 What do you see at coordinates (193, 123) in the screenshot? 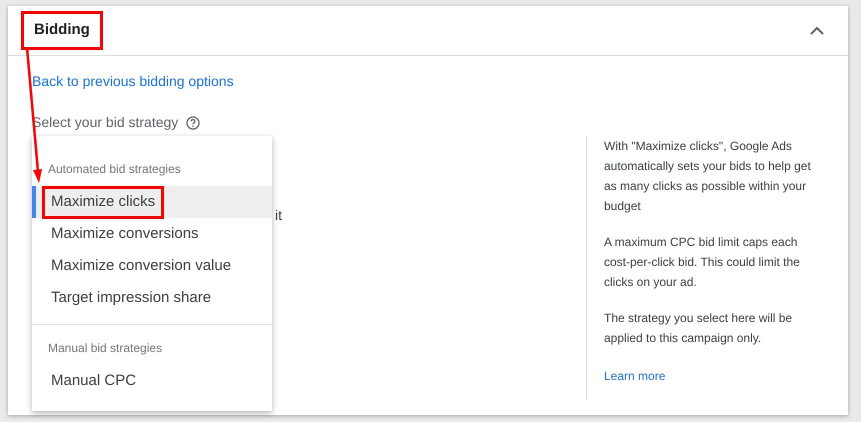
I see `help-icon` at bounding box center [193, 123].